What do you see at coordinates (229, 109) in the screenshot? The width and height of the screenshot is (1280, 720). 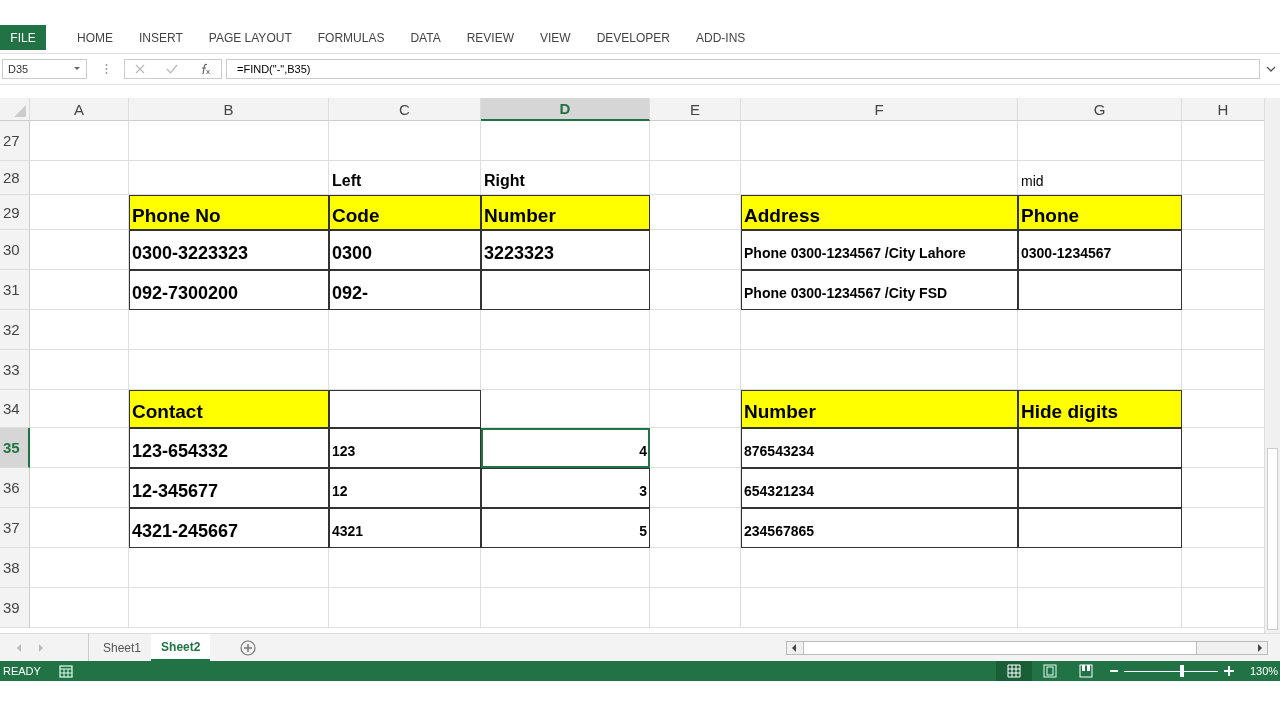 I see `column-header: B` at bounding box center [229, 109].